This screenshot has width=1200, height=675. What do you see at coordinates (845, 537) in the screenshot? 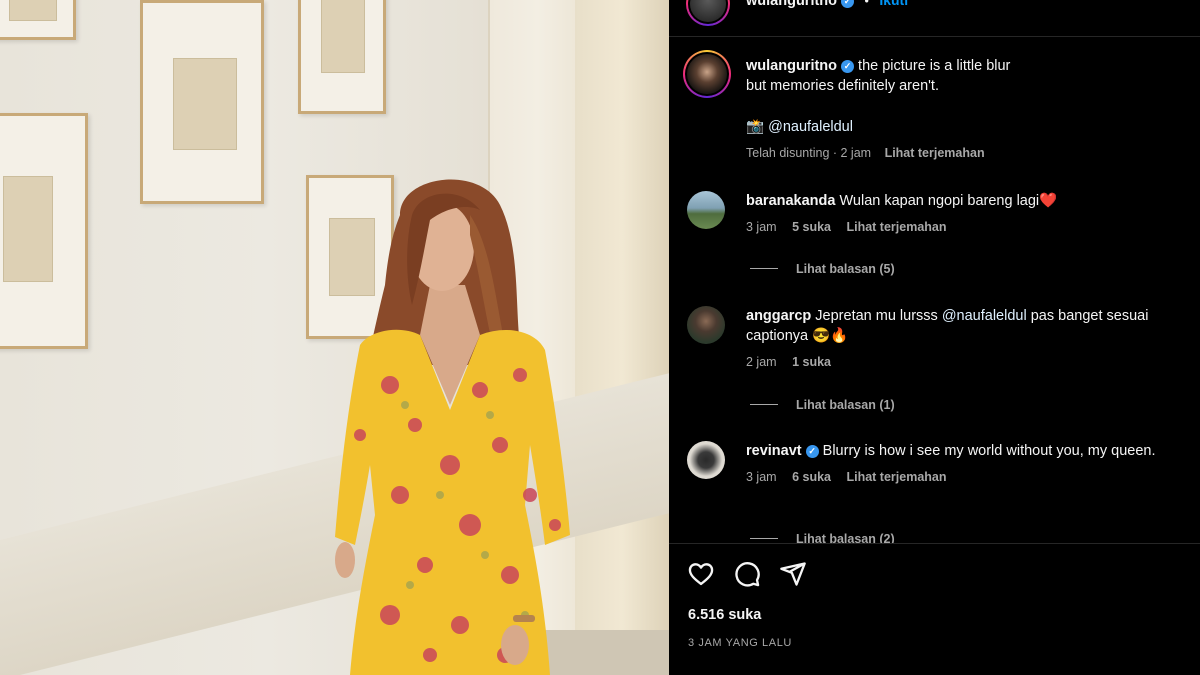
I see `view-replies-label: Lihat balasan (2)` at bounding box center [845, 537].